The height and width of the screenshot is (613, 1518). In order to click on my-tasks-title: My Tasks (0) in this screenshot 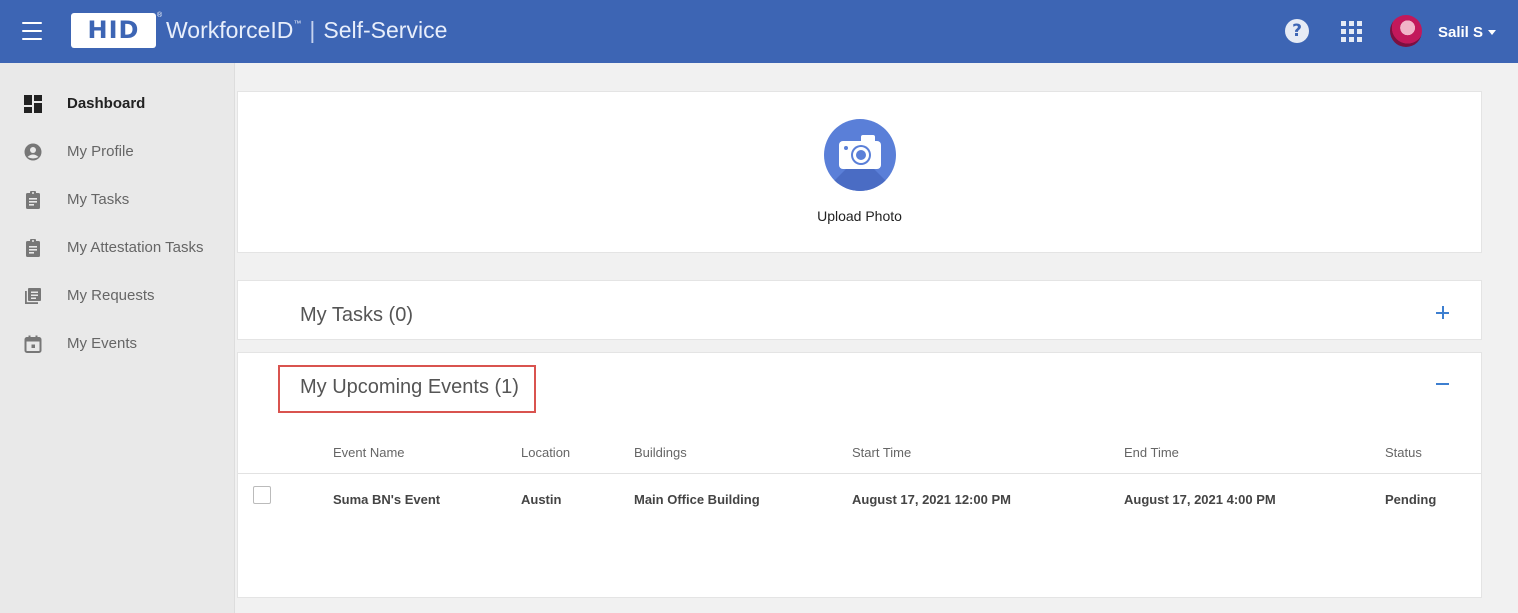, I will do `click(356, 315)`.